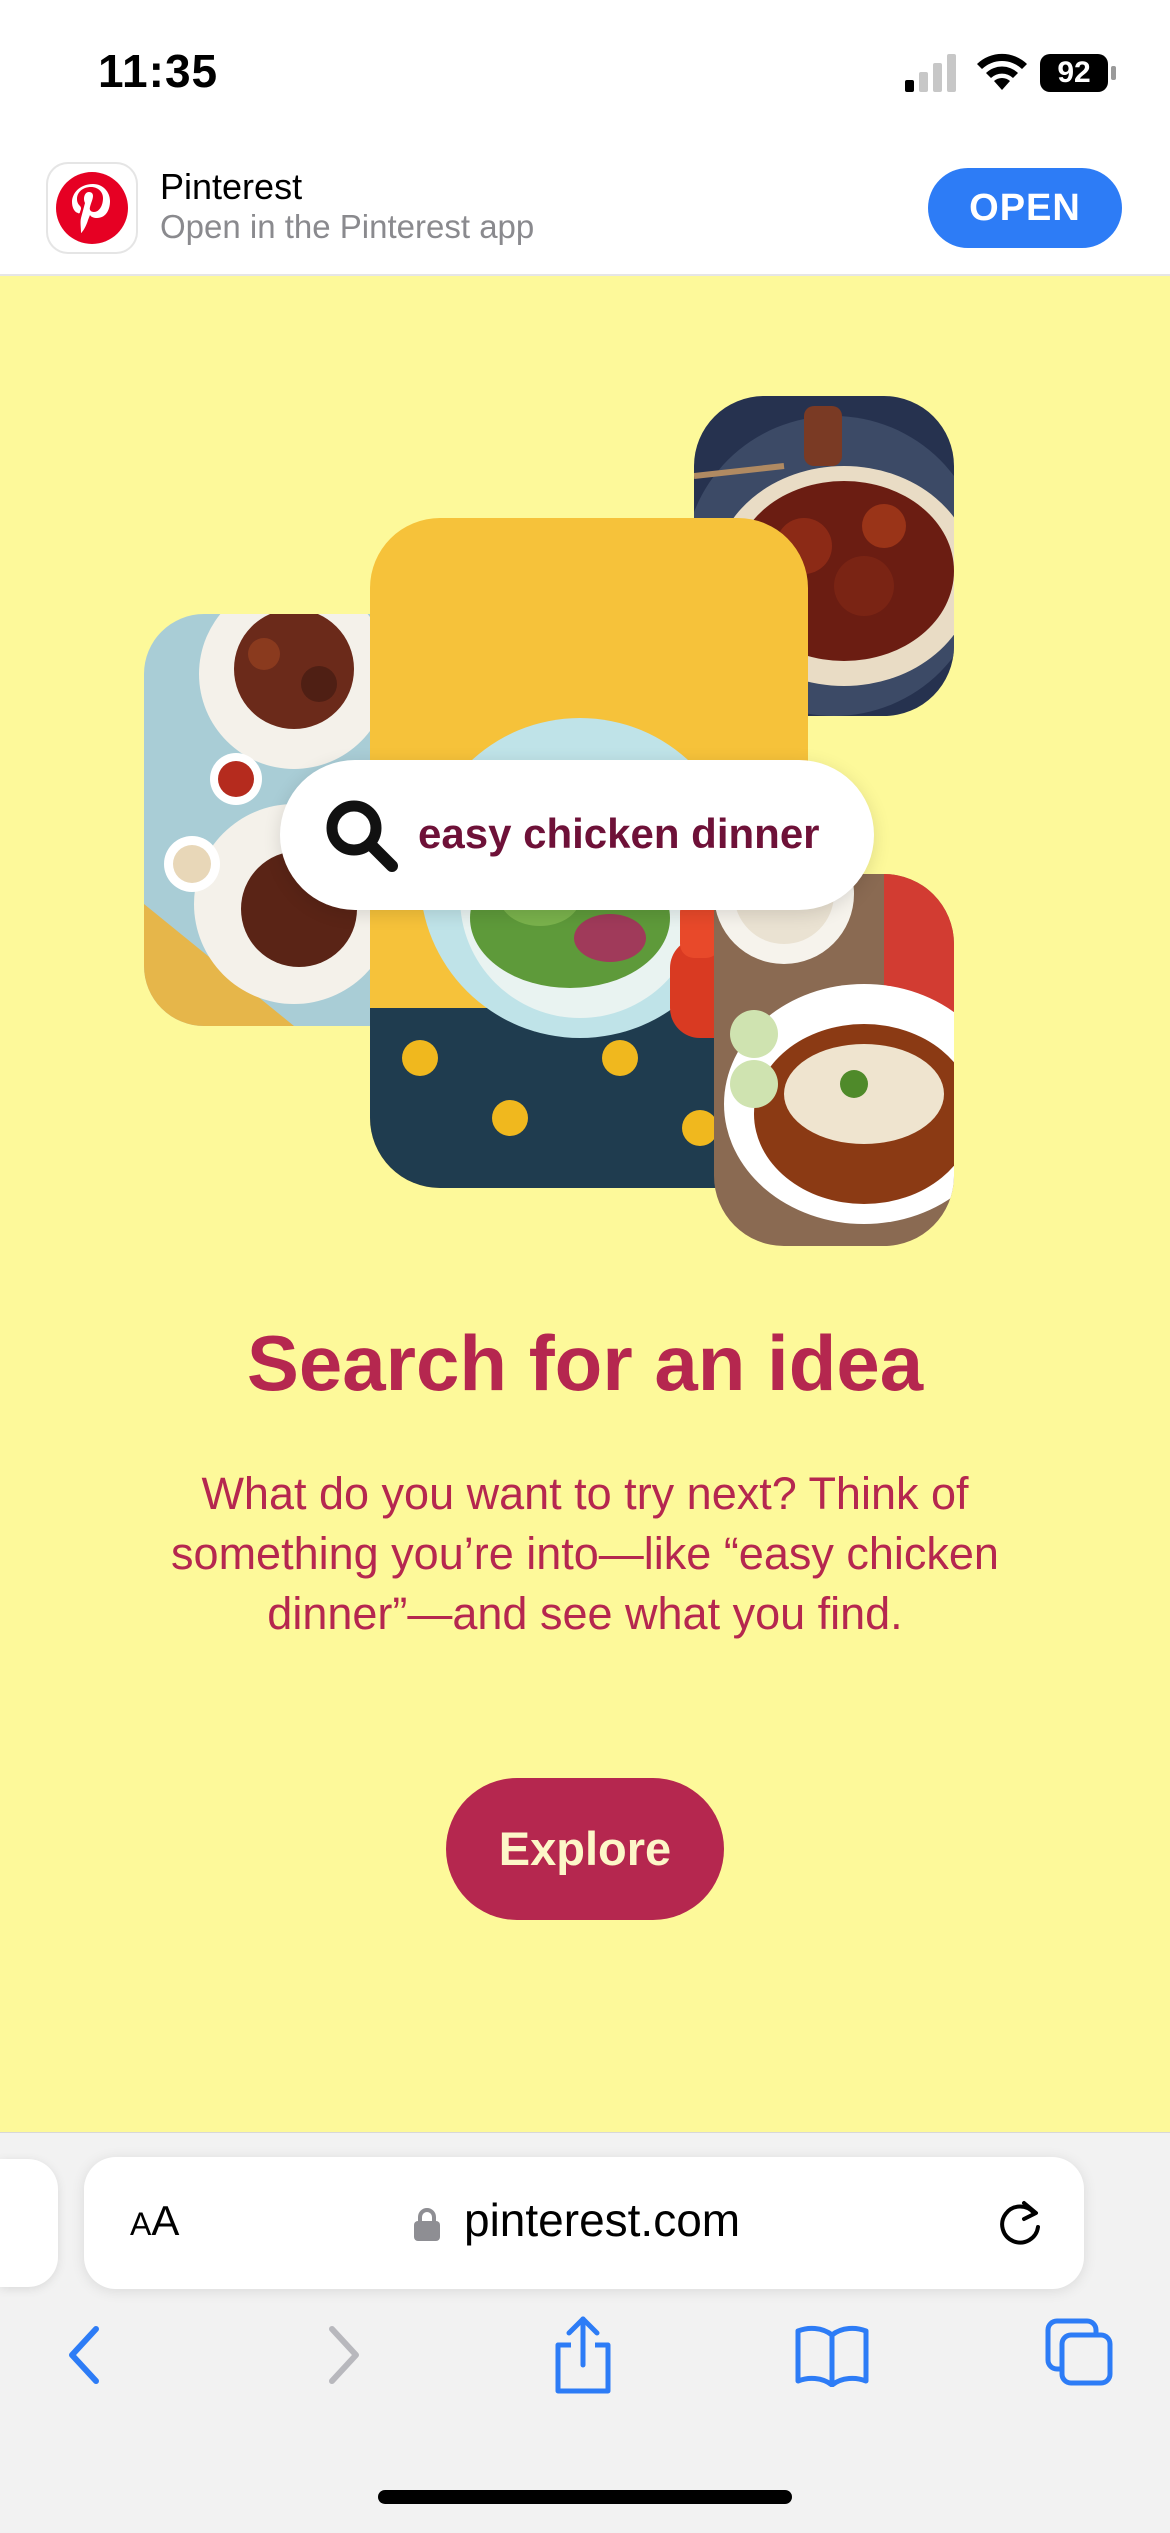 This screenshot has height=2533, width=1170. I want to click on battery-indicator: 92, so click(1079, 73).